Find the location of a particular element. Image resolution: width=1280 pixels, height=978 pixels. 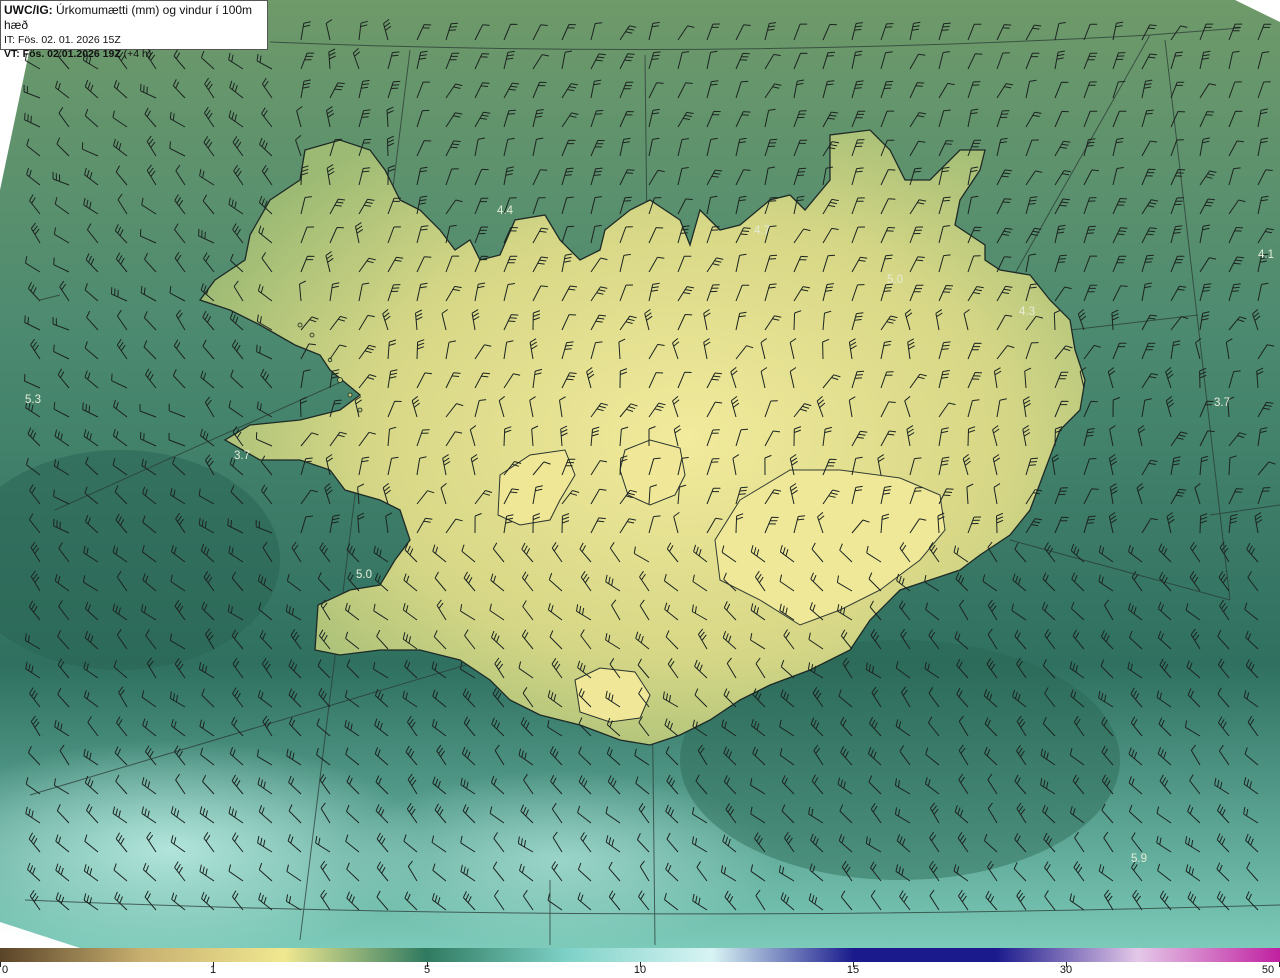

value-label: 5.9 is located at coordinates (1139, 859).